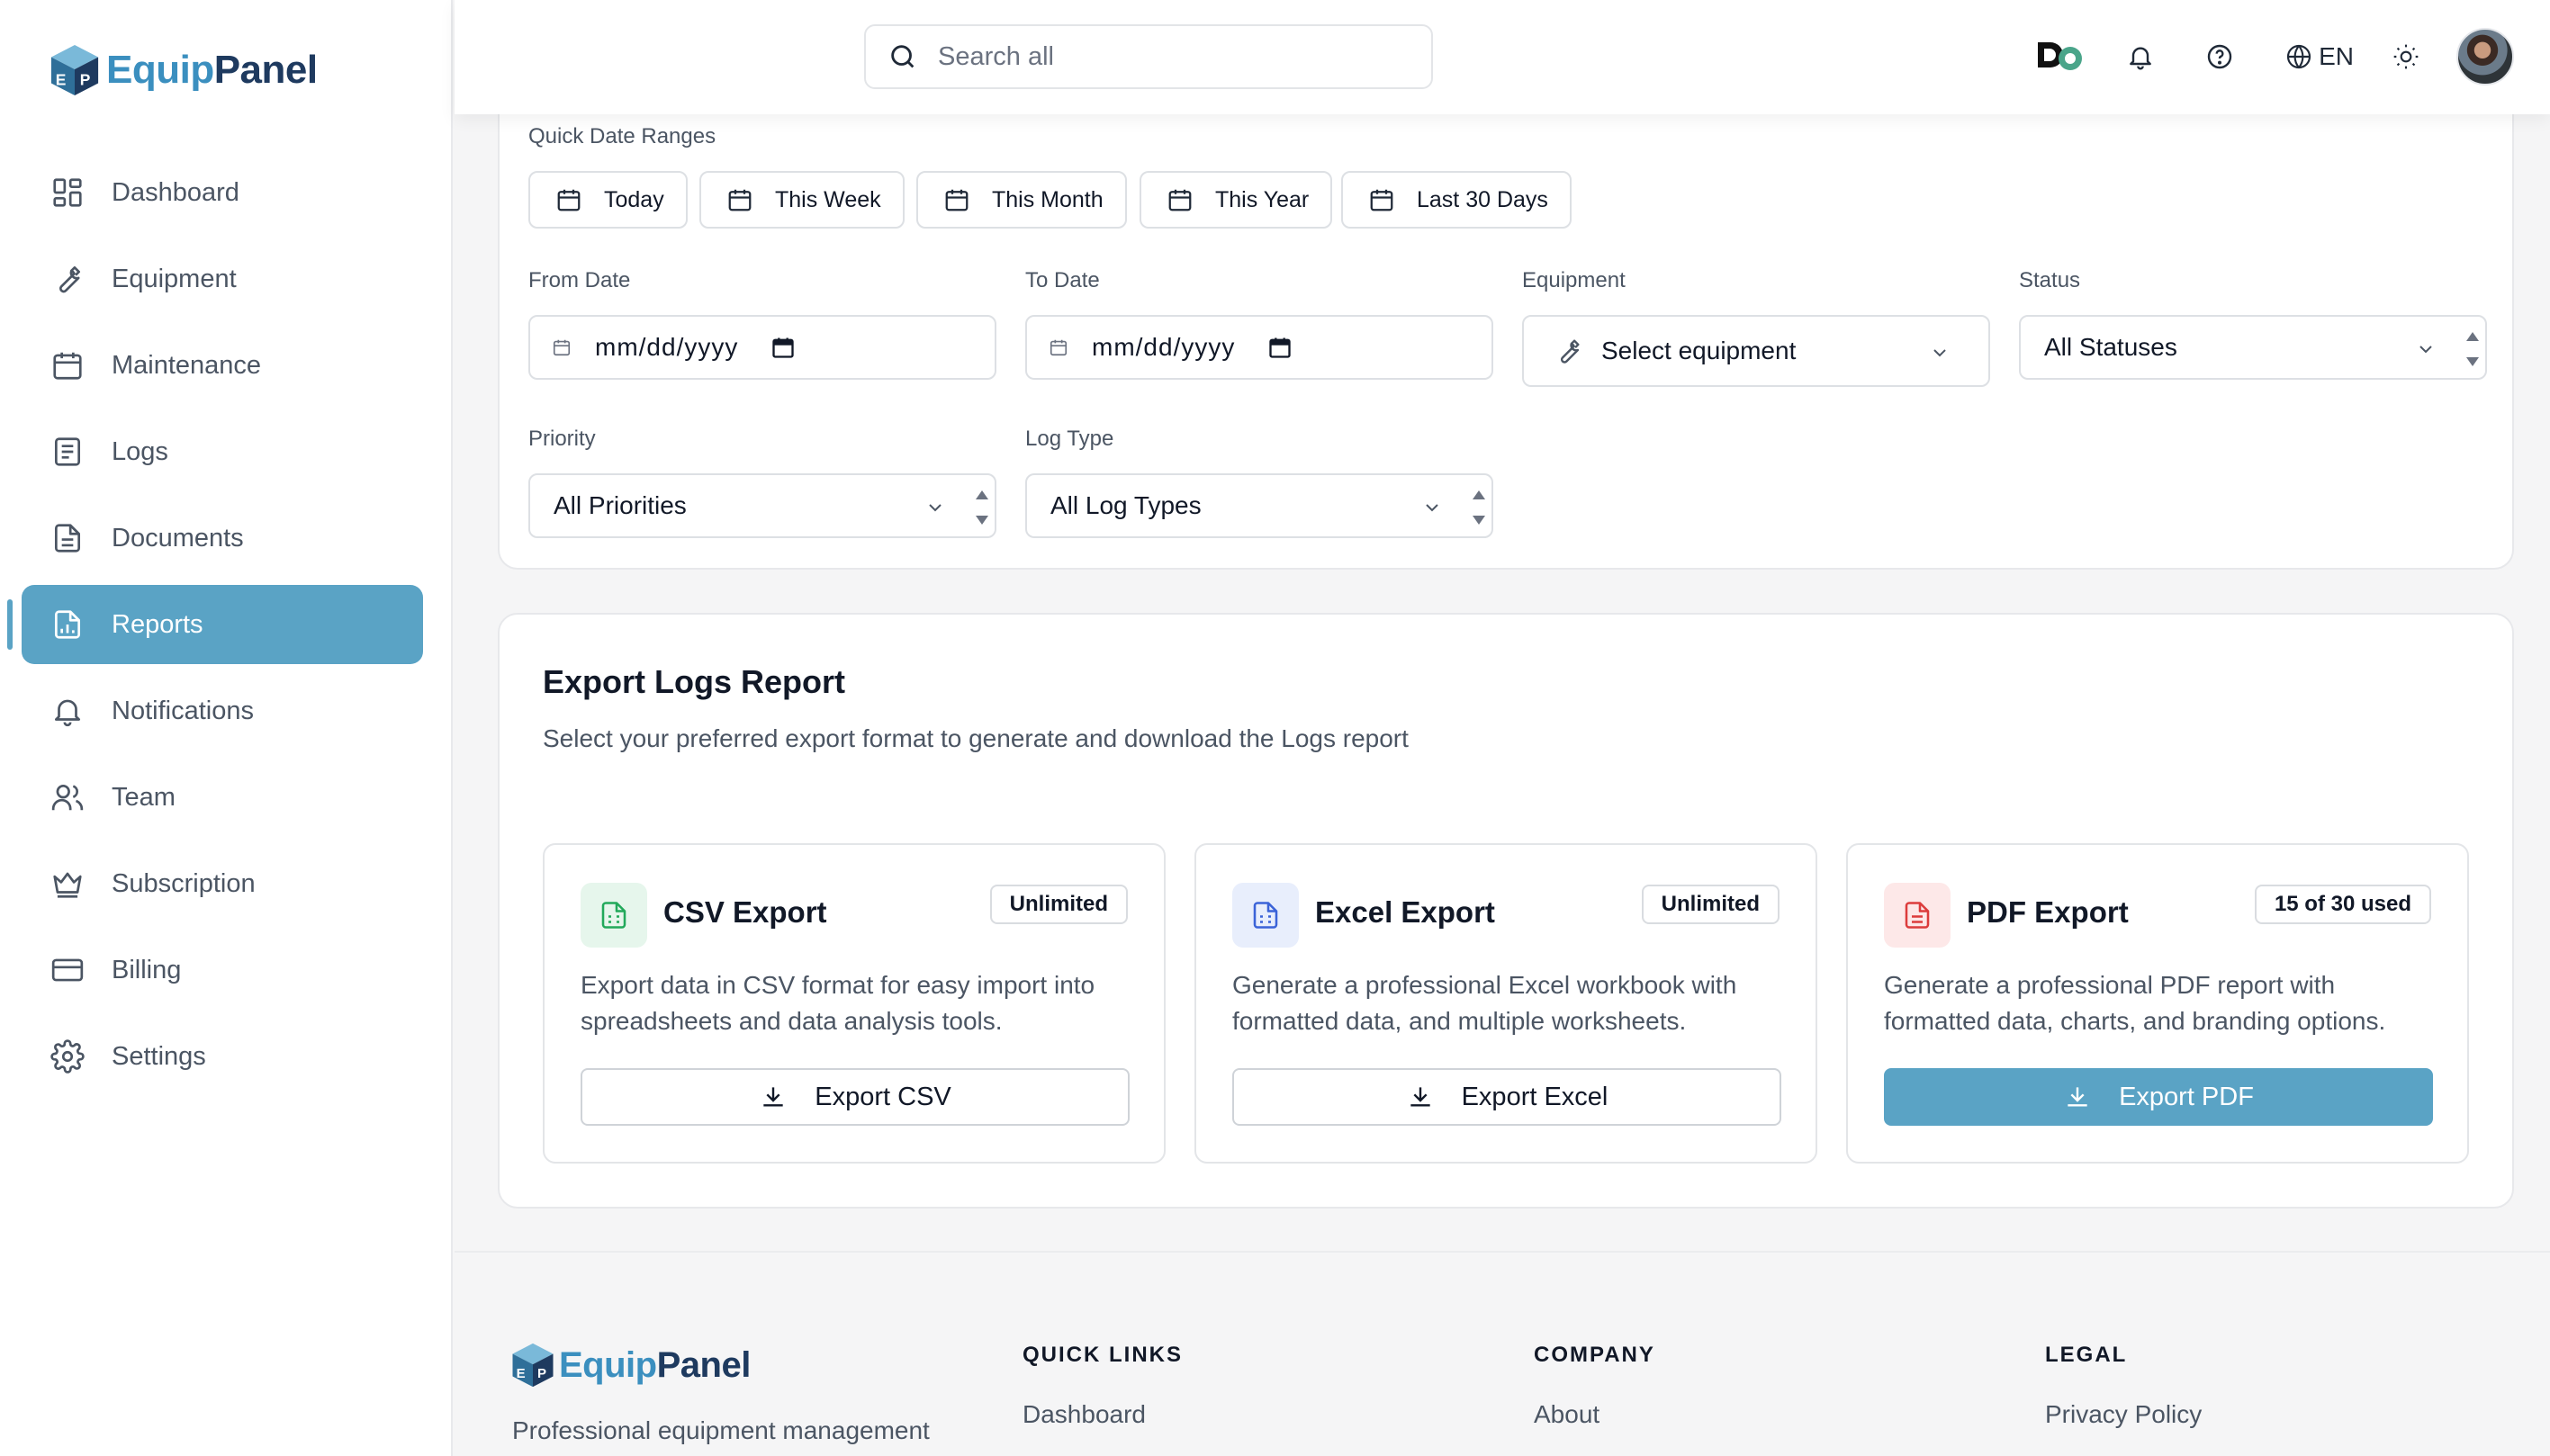  What do you see at coordinates (1164, 347) in the screenshot?
I see `to-date-value: mm/dd/yyyy` at bounding box center [1164, 347].